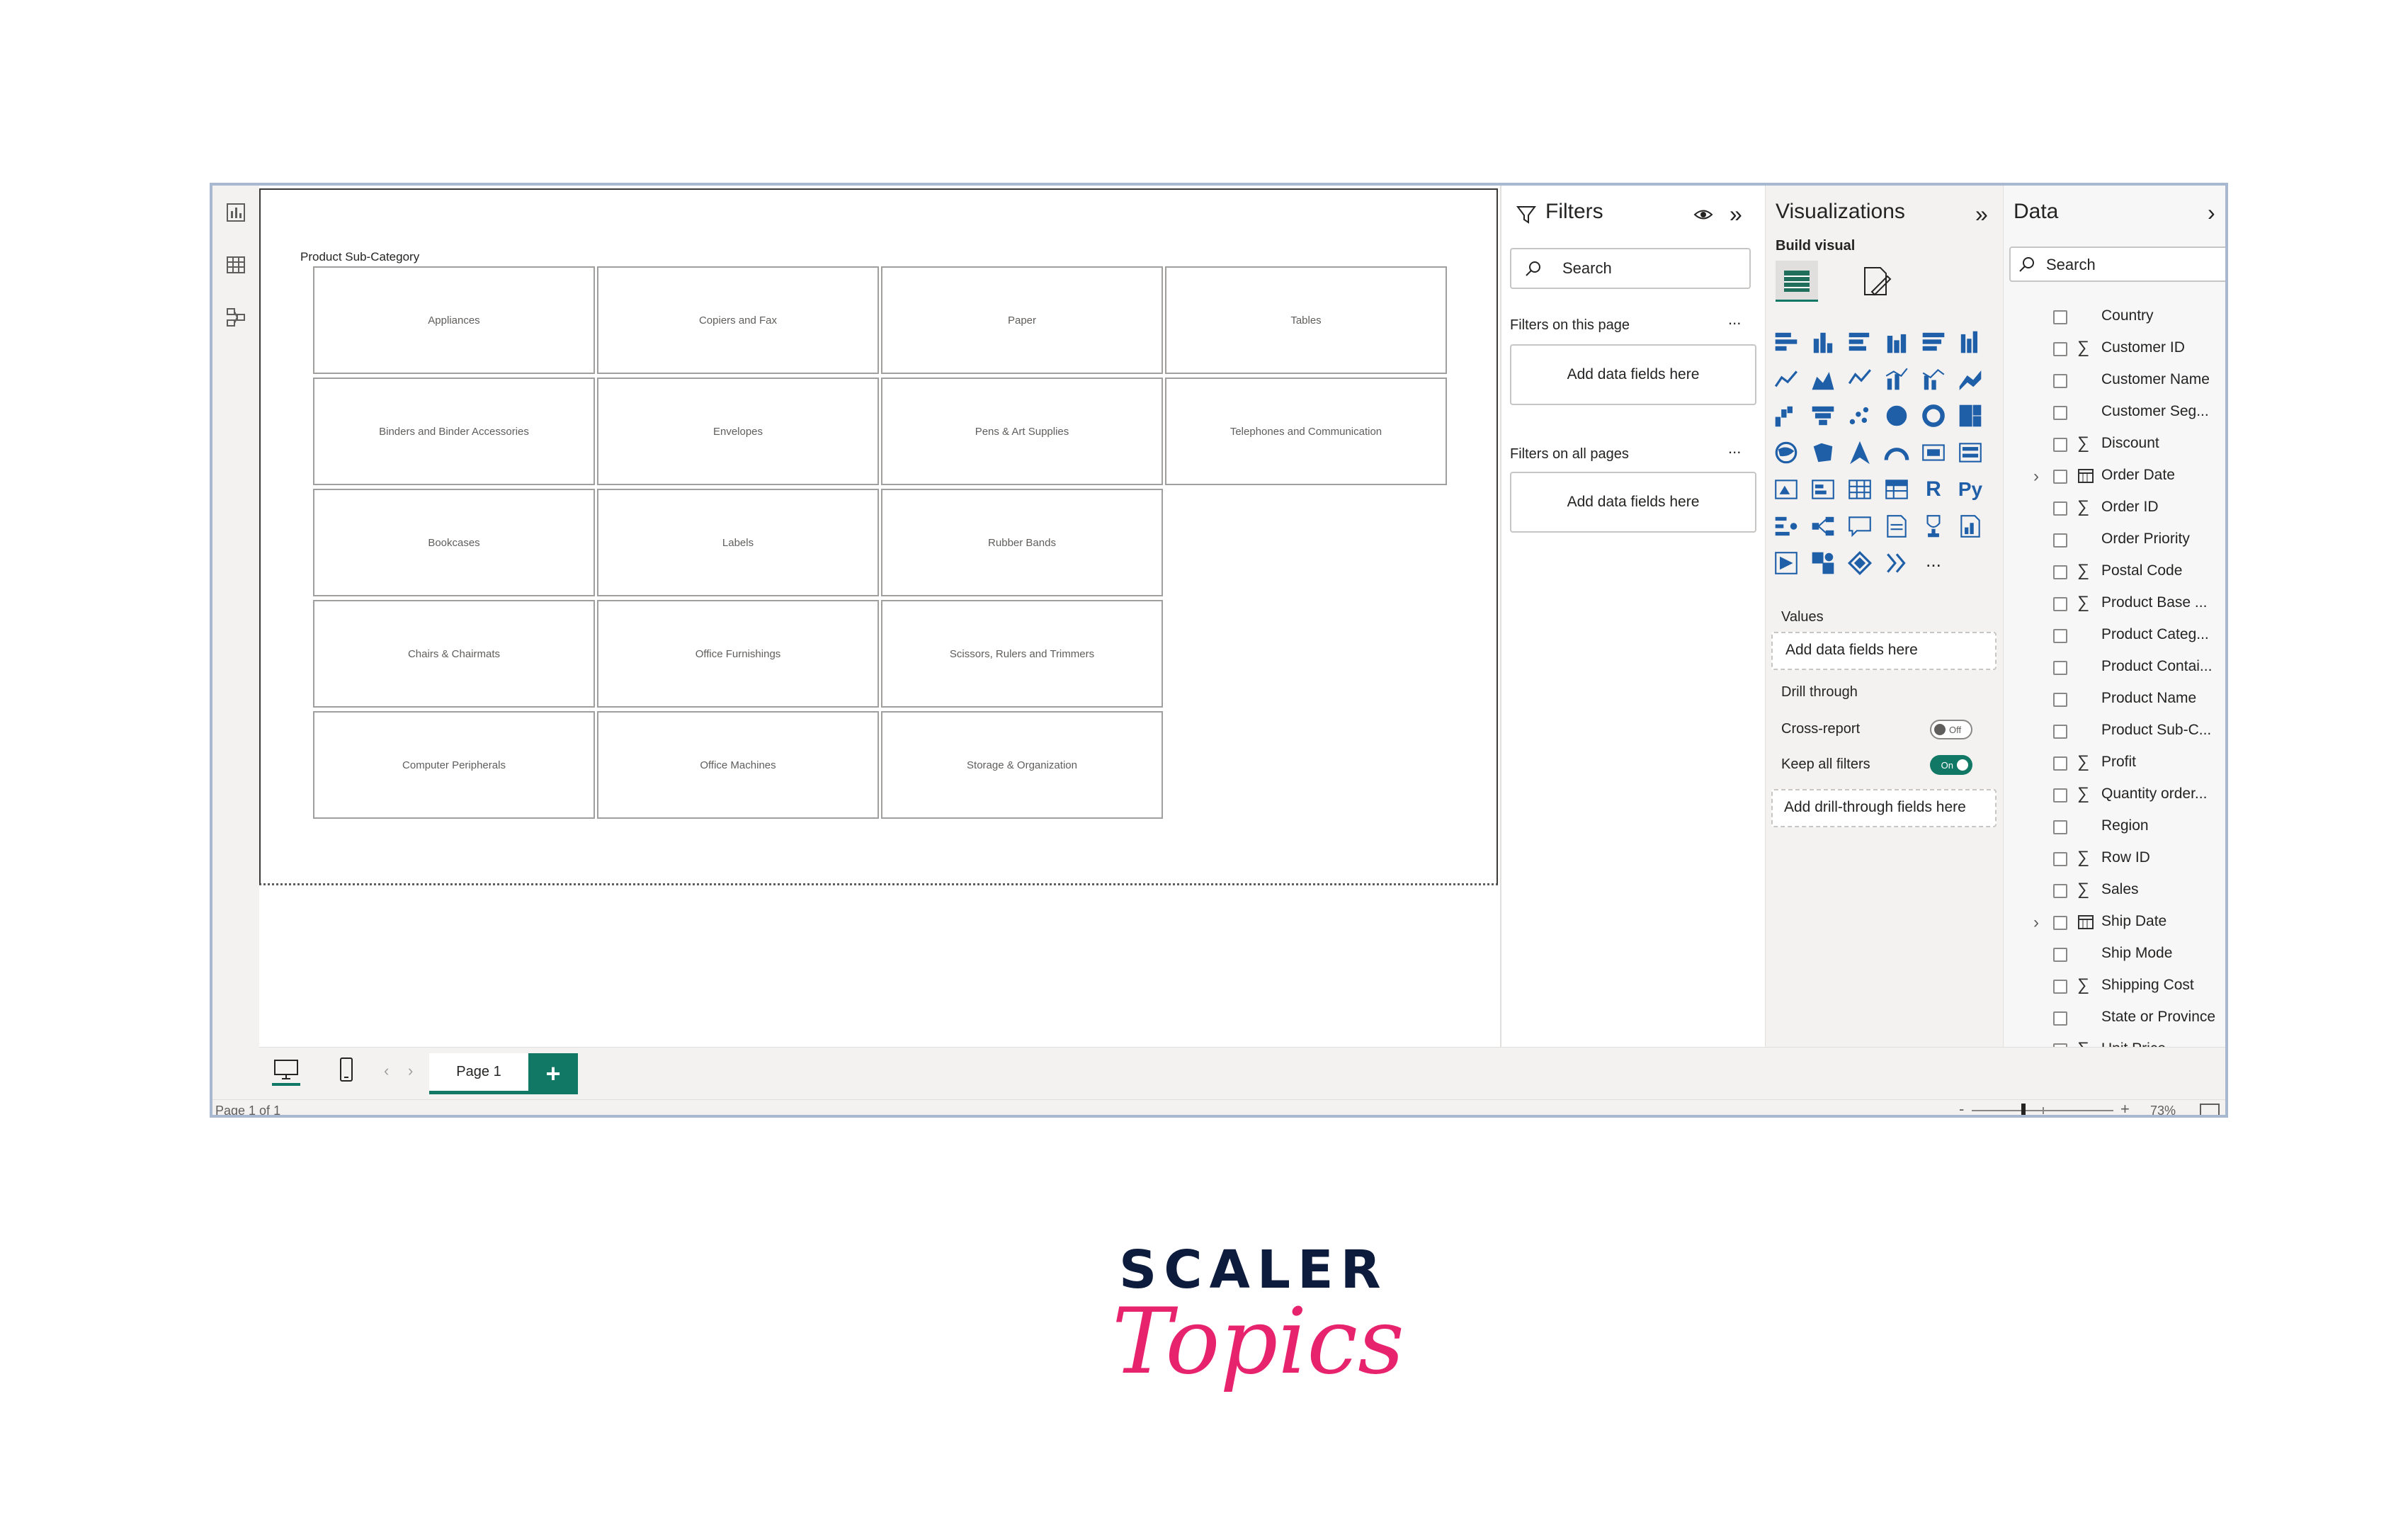 This screenshot has width=2408, height=1537. I want to click on slicer-tile: Appliances, so click(454, 320).